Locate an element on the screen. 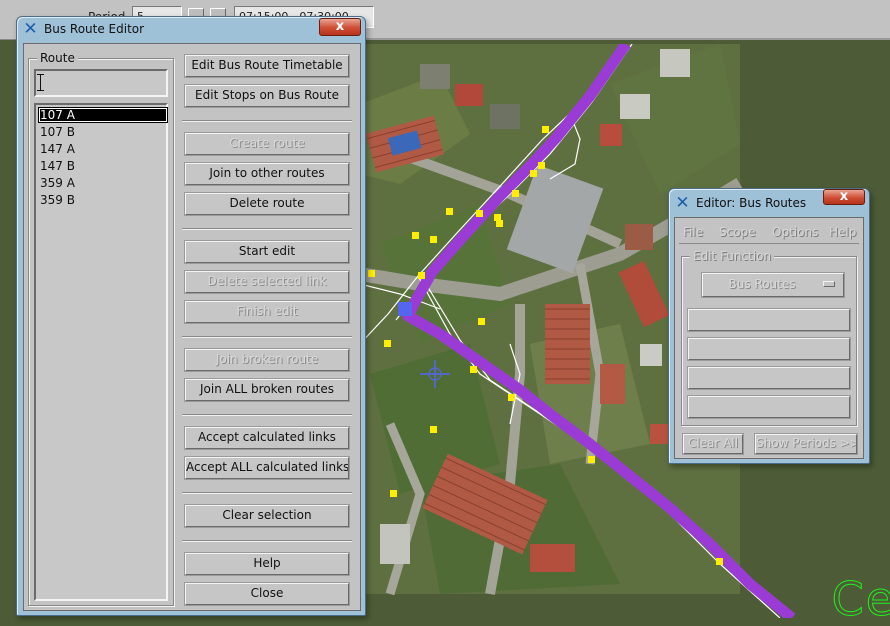 Image resolution: width=890 pixels, height=626 pixels. menu-bar: File Scope Options Help is located at coordinates (769, 232).